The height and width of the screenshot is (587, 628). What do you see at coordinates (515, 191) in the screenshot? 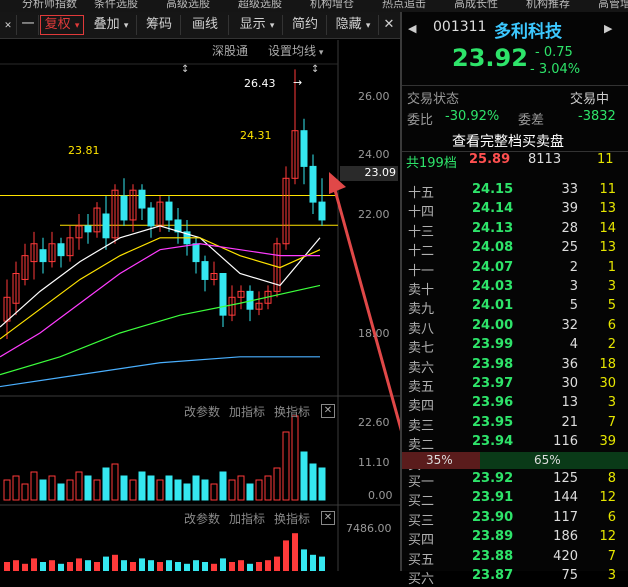
I see `ask-row: 十五 24.15 33 11` at bounding box center [515, 191].